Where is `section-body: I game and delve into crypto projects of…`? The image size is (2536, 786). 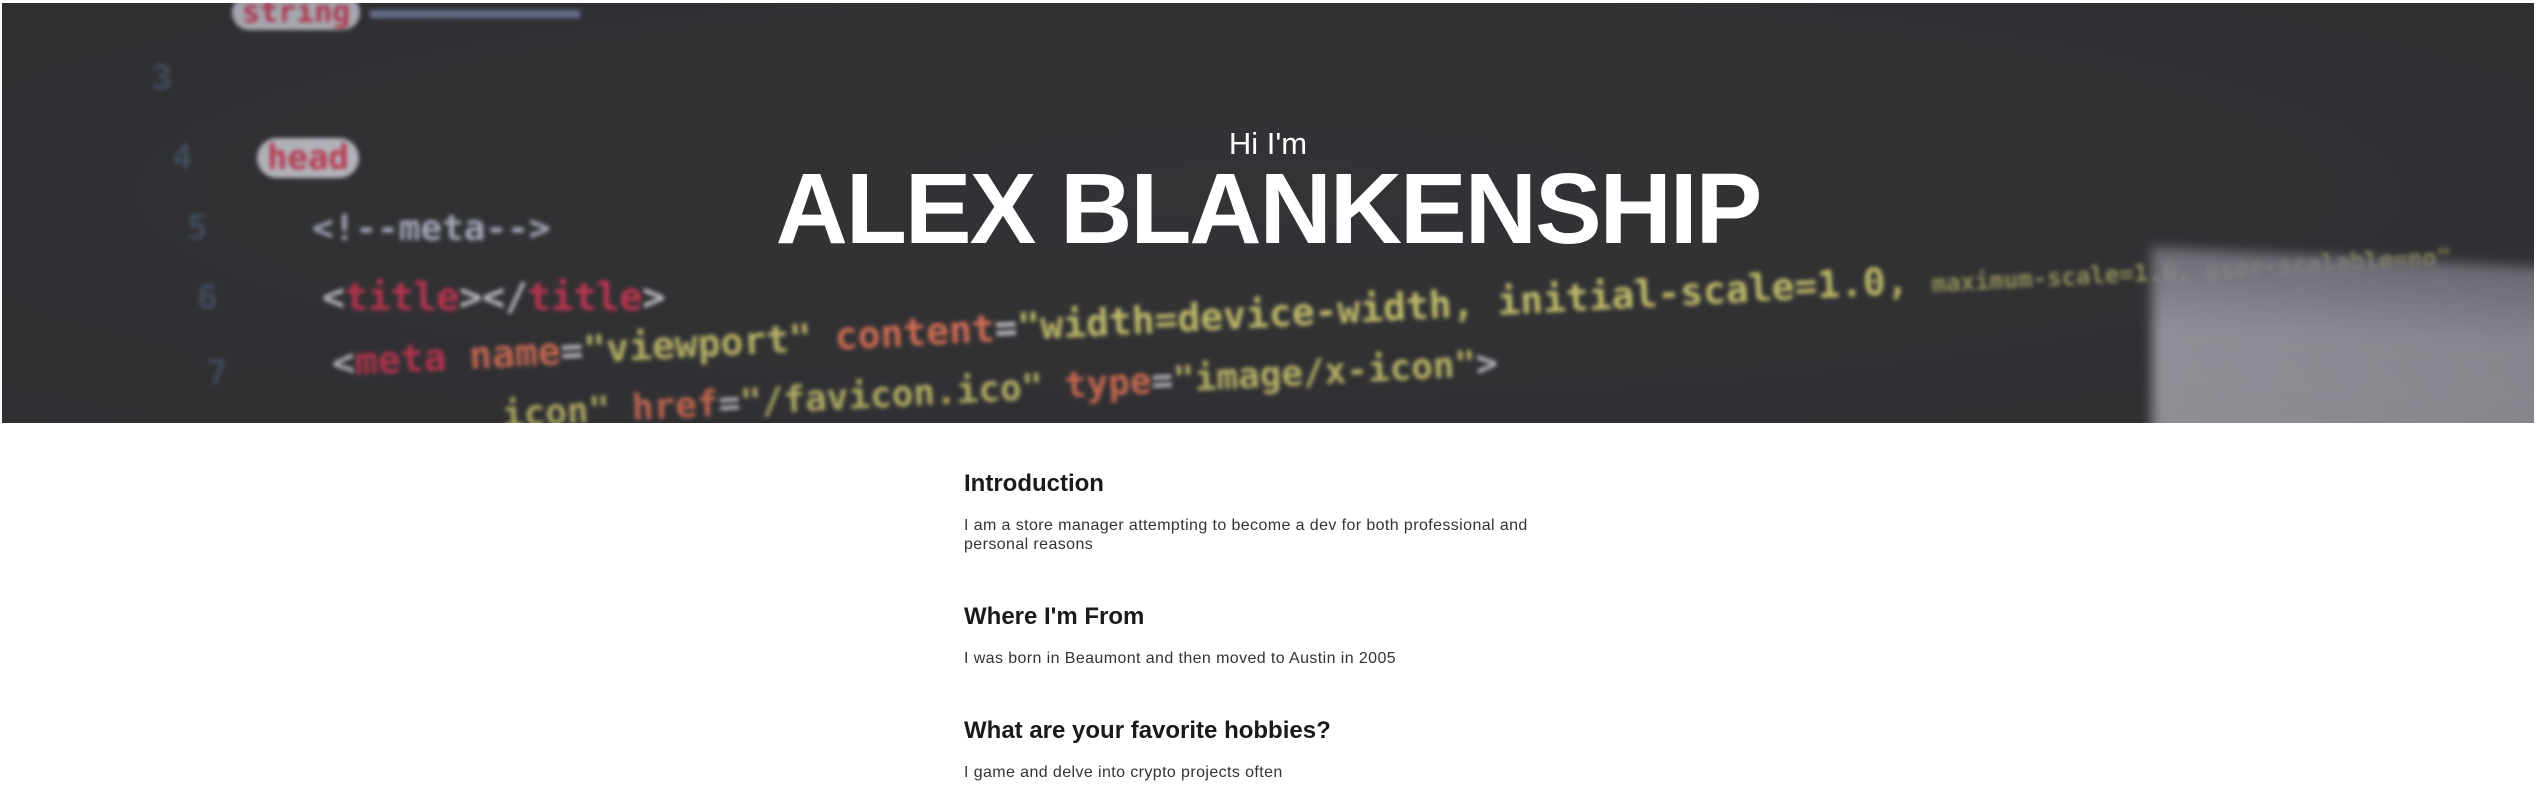
section-body: I game and delve into crypto projects of… is located at coordinates (1123, 772).